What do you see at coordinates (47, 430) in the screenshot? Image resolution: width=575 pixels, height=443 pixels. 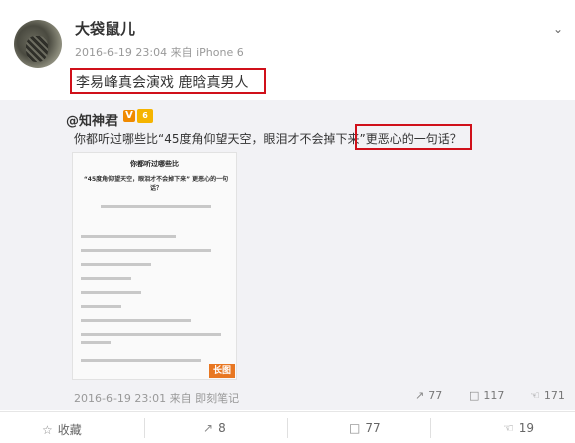 I see `star-icon: ☆` at bounding box center [47, 430].